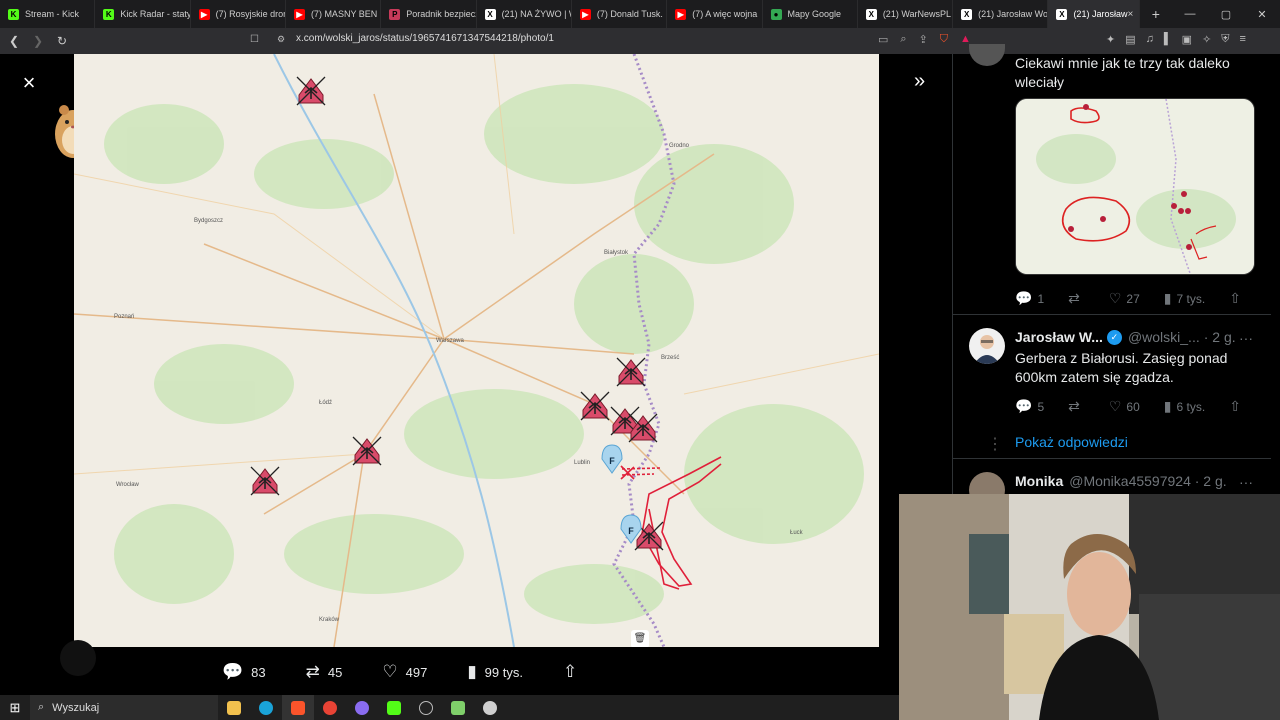 Image resolution: width=1280 pixels, height=720 pixels. What do you see at coordinates (1225, 39) in the screenshot?
I see `vpn-icon: ⛨` at bounding box center [1225, 39].